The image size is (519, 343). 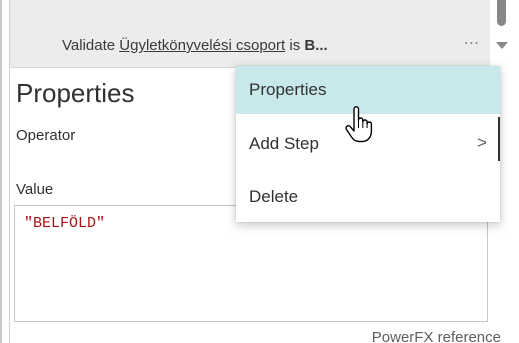 What do you see at coordinates (502, 45) in the screenshot?
I see `scroll-down-icon` at bounding box center [502, 45].